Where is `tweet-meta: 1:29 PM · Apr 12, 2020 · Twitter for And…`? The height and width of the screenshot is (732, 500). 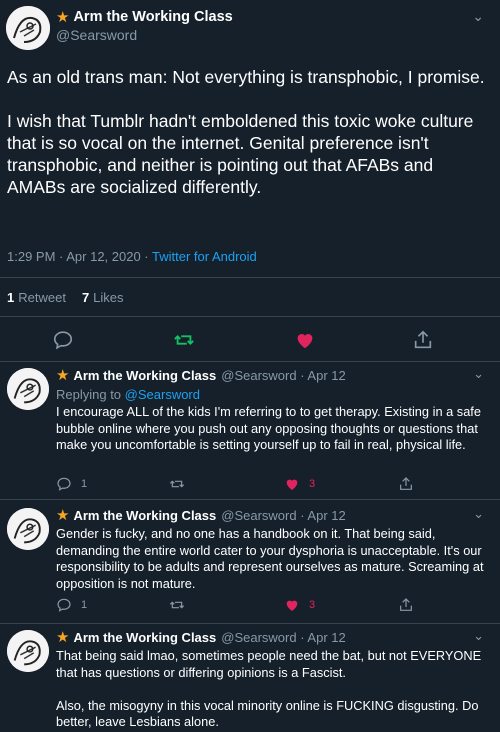 tweet-meta: 1:29 PM · Apr 12, 2020 · Twitter for And… is located at coordinates (132, 256).